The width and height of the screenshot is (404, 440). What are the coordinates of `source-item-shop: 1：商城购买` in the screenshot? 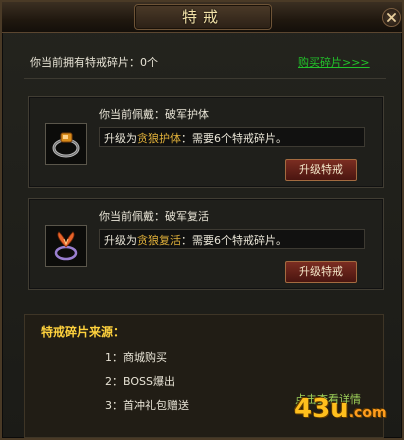 It's located at (136, 357).